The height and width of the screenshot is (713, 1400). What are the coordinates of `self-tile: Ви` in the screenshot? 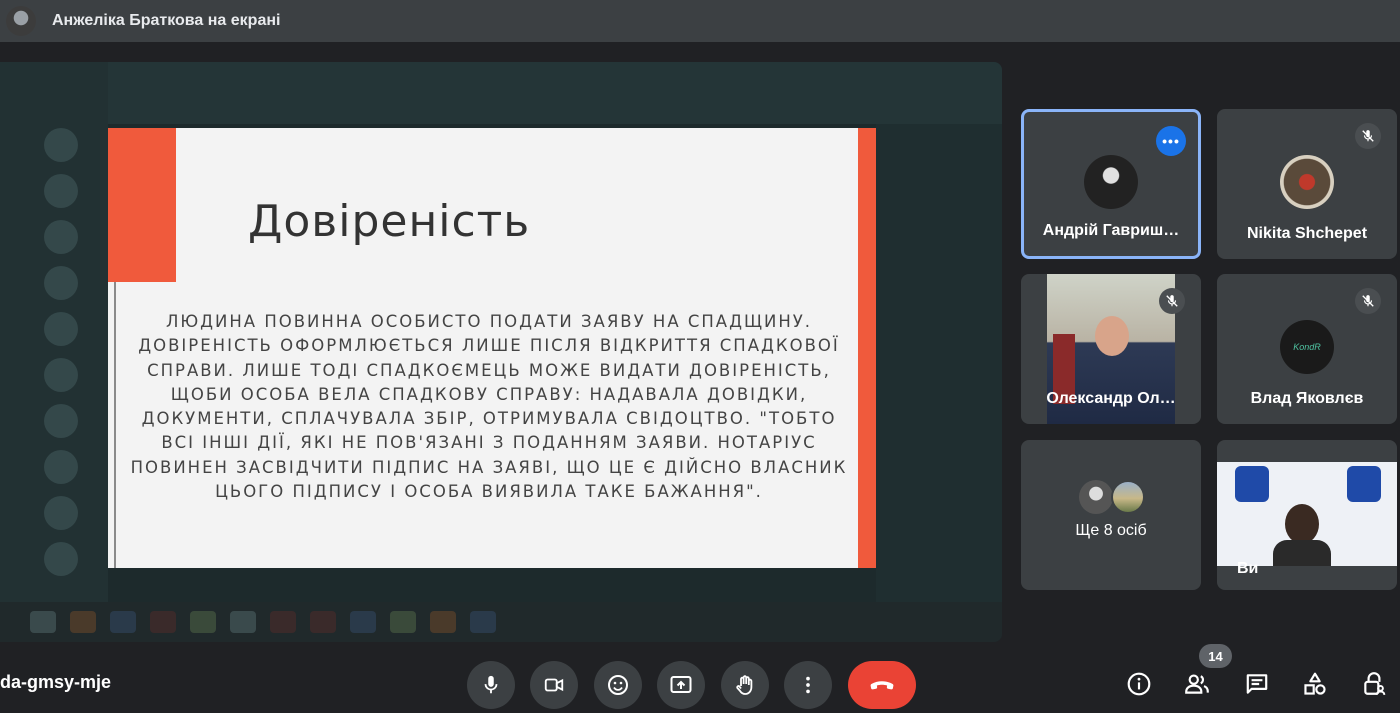 It's located at (1307, 515).